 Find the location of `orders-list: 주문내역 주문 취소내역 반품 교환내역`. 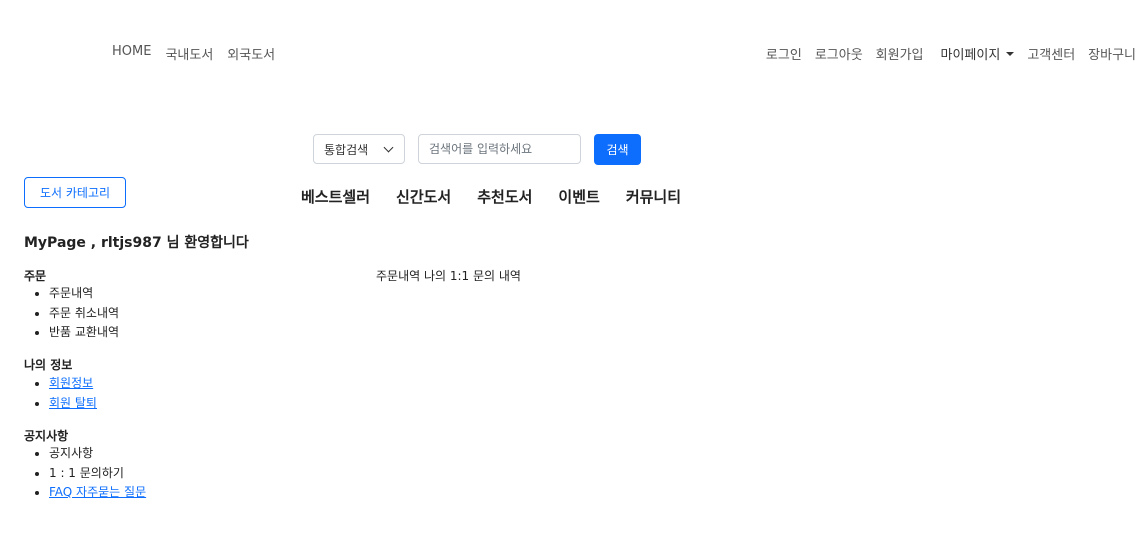

orders-list: 주문내역 주문 취소내역 반품 교환내역 is located at coordinates (71, 313).